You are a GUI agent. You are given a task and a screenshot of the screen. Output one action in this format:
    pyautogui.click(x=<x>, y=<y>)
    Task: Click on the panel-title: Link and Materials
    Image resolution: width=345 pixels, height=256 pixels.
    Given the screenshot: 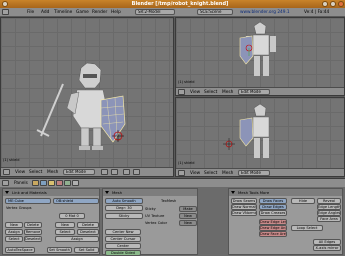 What is the action you would take?
    pyautogui.click(x=29, y=192)
    